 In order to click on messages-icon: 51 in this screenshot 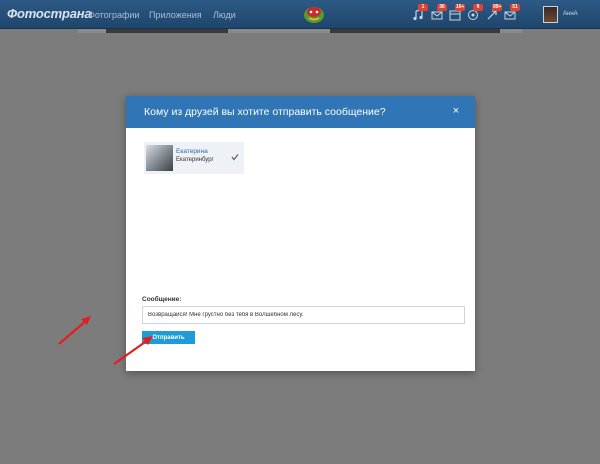, I will do `click(512, 12)`.